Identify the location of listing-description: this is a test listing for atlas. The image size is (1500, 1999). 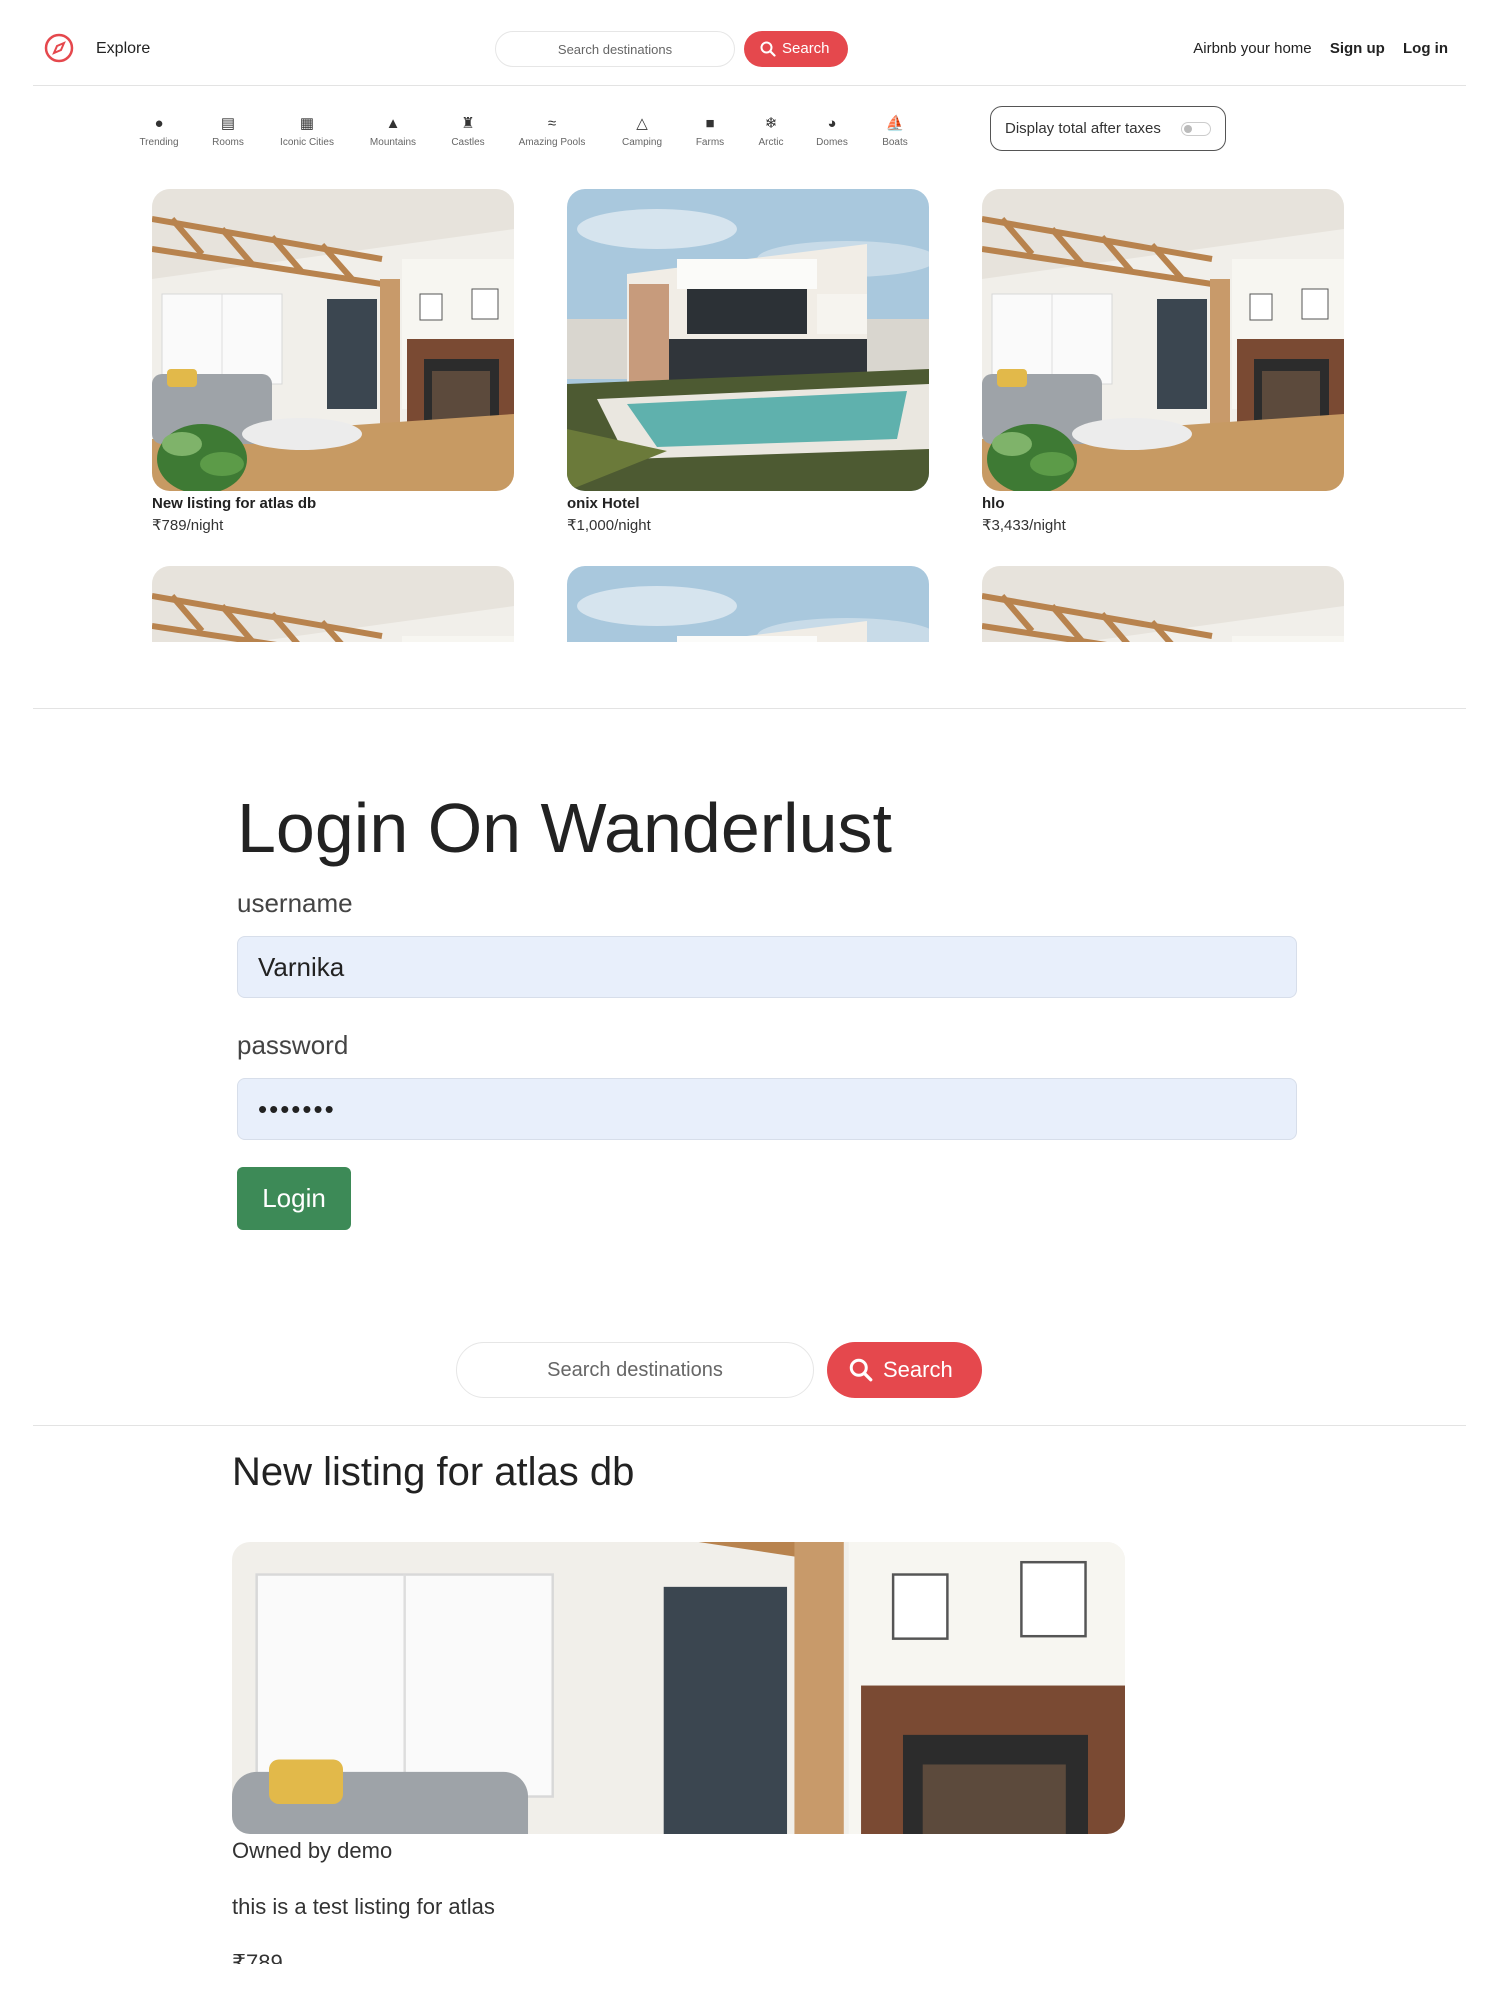
(363, 1906).